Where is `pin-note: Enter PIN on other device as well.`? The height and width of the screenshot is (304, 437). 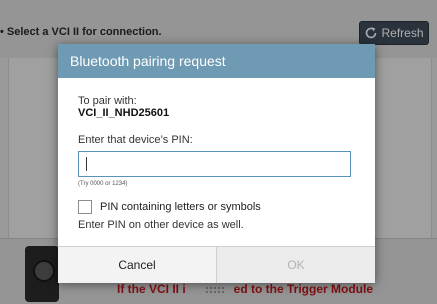 pin-note: Enter PIN on other device as well. is located at coordinates (161, 225).